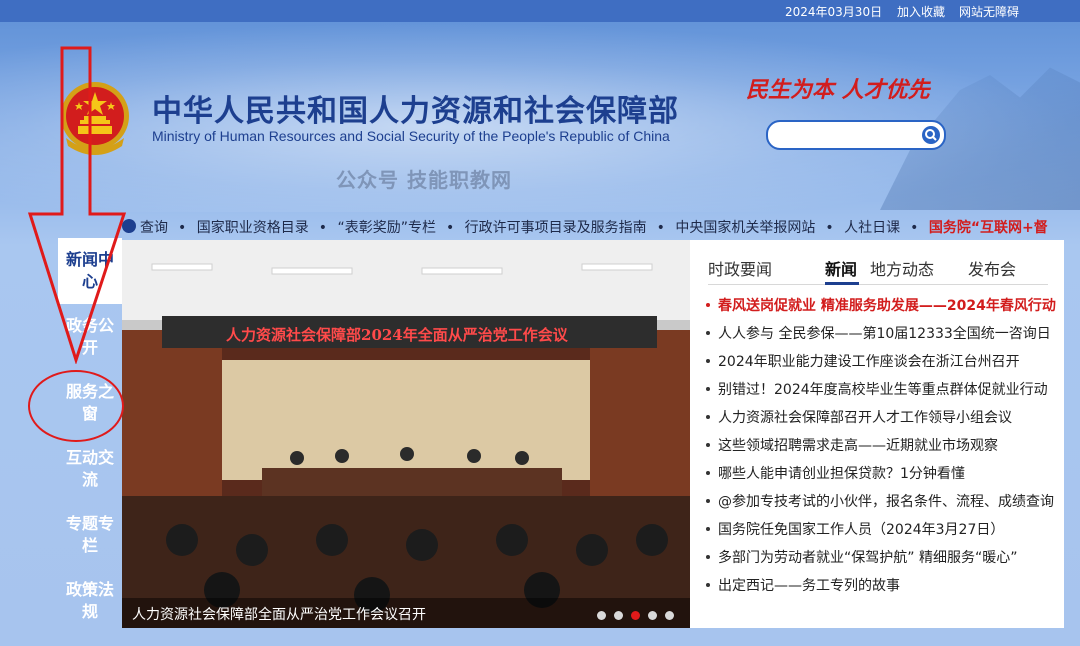  Describe the element at coordinates (76, 406) in the screenshot. I see `annotation-circle` at that location.